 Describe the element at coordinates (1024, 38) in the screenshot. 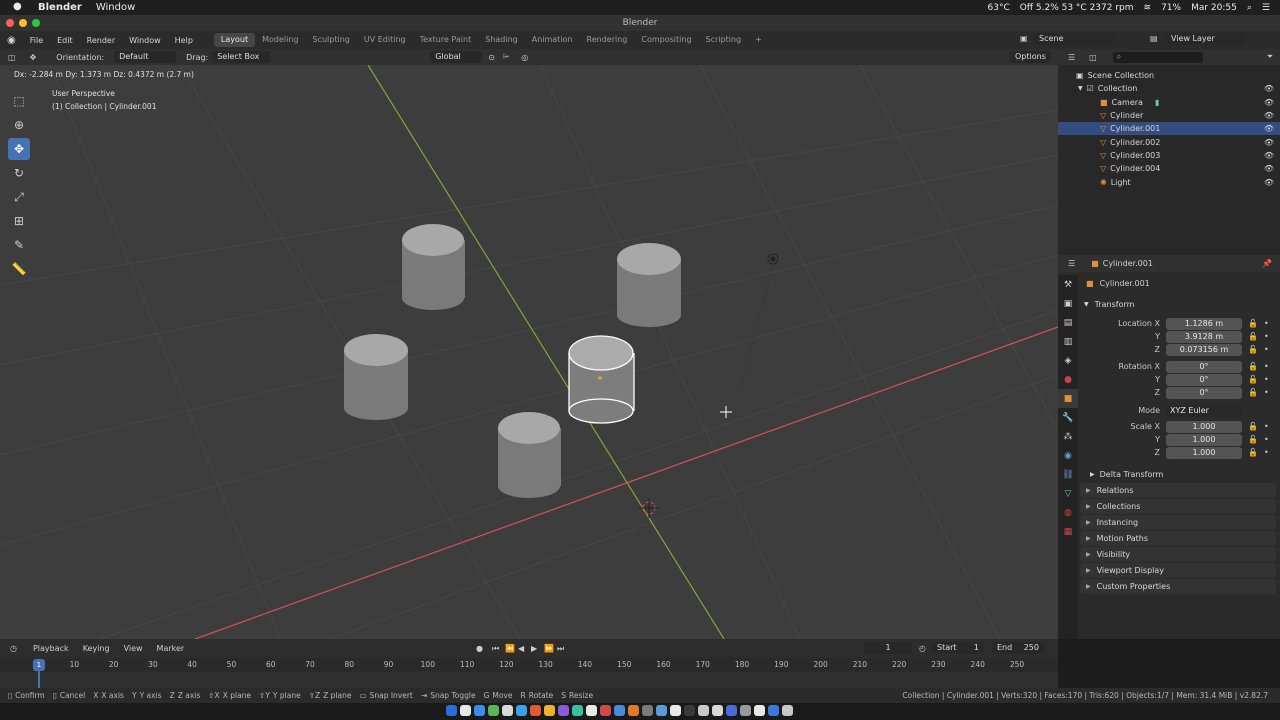

I see `scene-selector-icon: ▣` at that location.